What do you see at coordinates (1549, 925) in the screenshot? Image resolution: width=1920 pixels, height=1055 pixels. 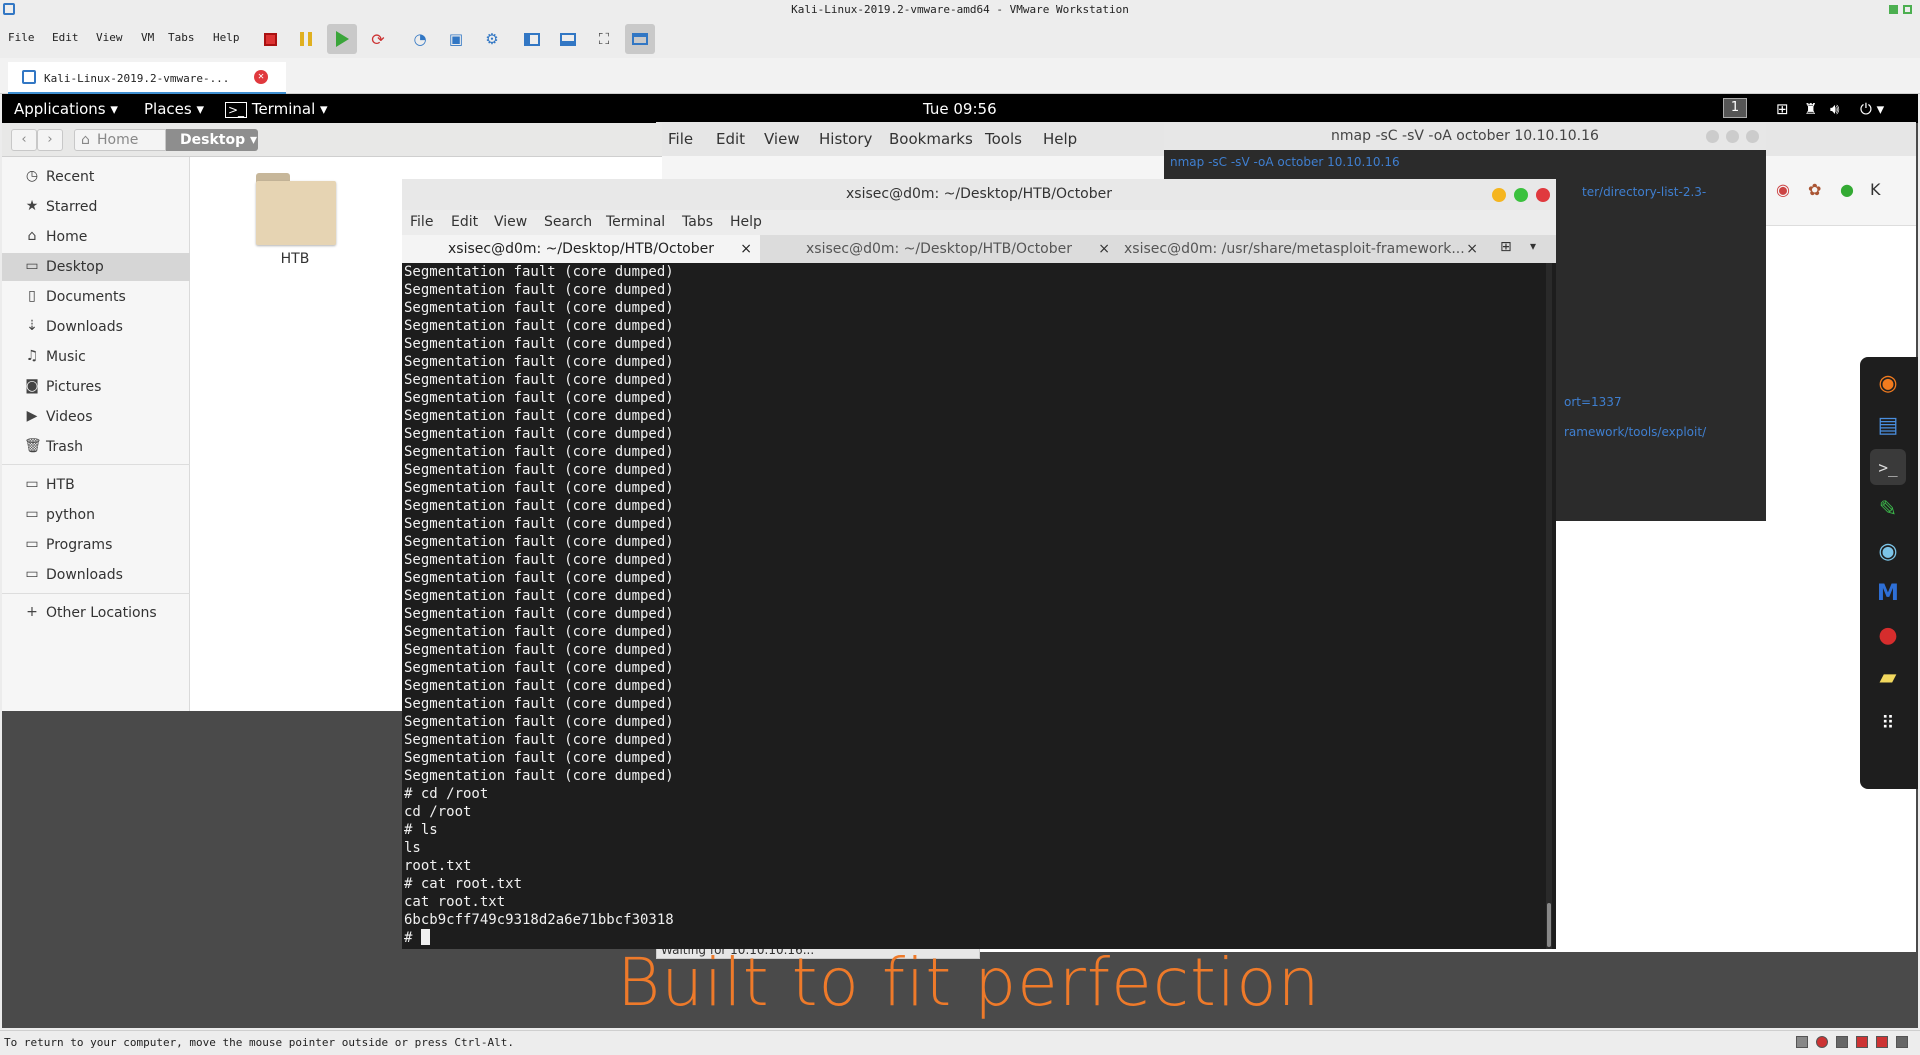 I see `scrollbar-thumb` at bounding box center [1549, 925].